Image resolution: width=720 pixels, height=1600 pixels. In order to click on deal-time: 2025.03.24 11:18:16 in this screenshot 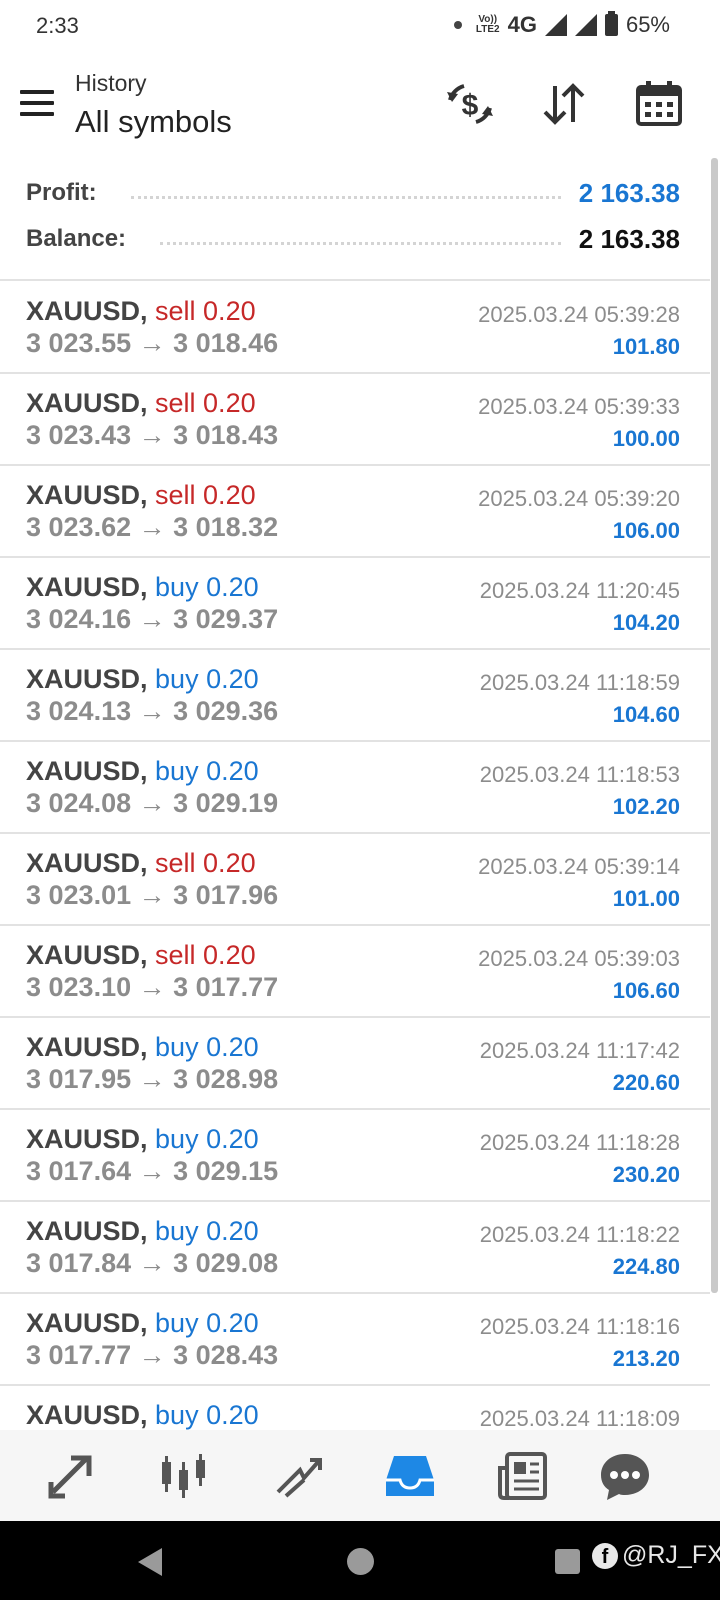, I will do `click(579, 1326)`.